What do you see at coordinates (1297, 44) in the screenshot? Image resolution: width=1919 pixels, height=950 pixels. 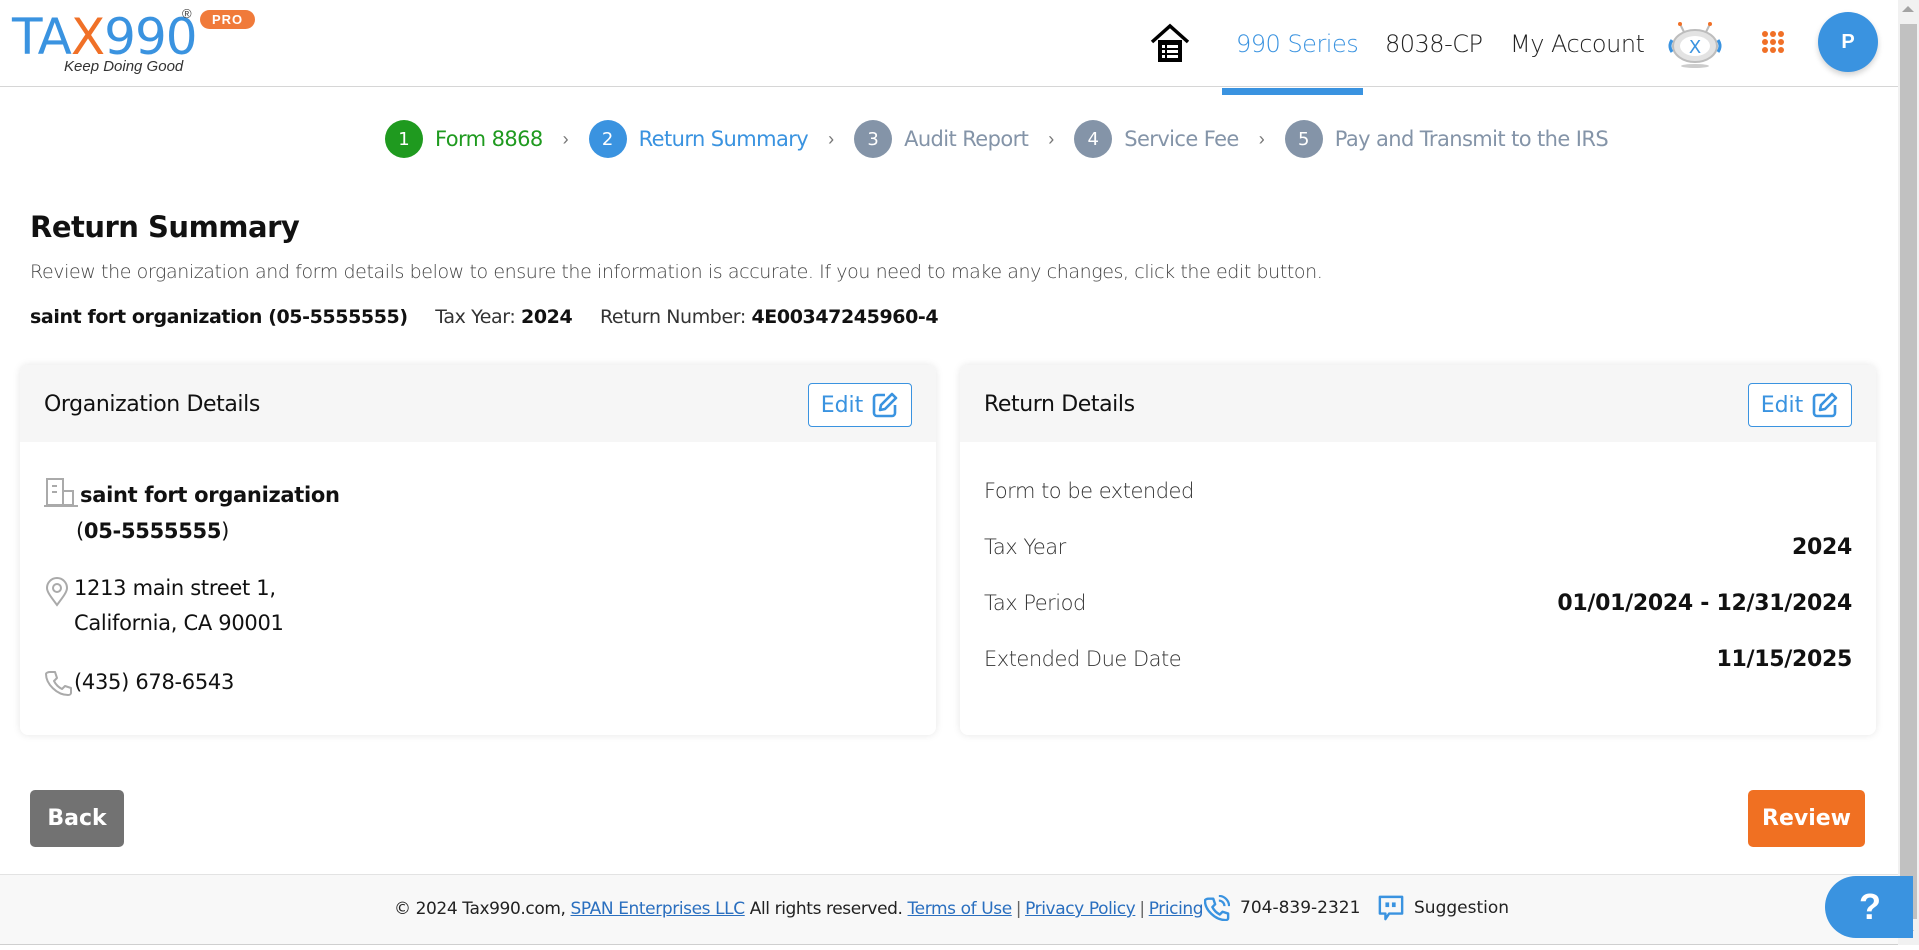 I see `nav-990-series: 990 Series` at bounding box center [1297, 44].